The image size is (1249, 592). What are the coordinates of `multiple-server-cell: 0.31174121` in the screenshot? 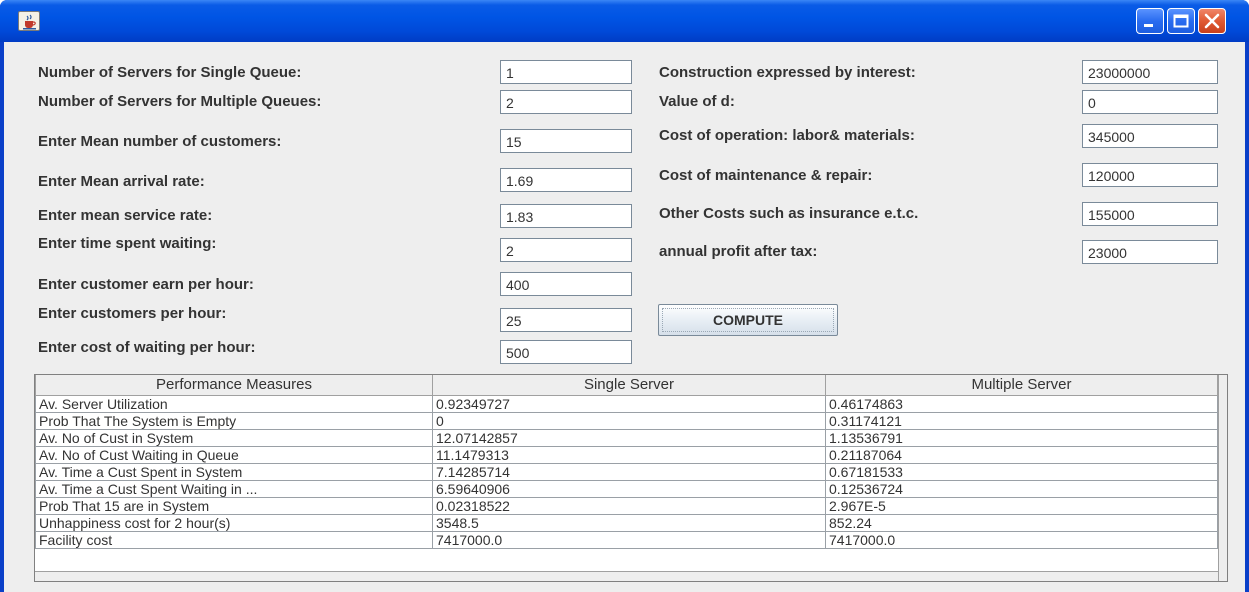 It's located at (1021, 420).